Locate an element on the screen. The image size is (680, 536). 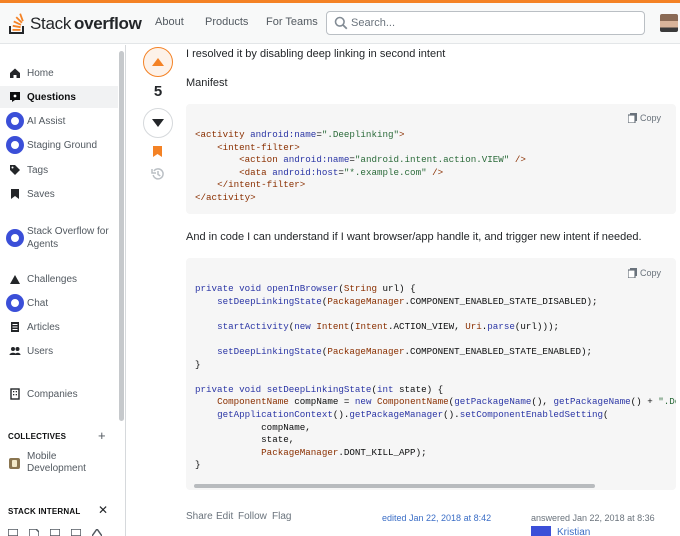
staging-ground-icon is located at coordinates (15, 145).